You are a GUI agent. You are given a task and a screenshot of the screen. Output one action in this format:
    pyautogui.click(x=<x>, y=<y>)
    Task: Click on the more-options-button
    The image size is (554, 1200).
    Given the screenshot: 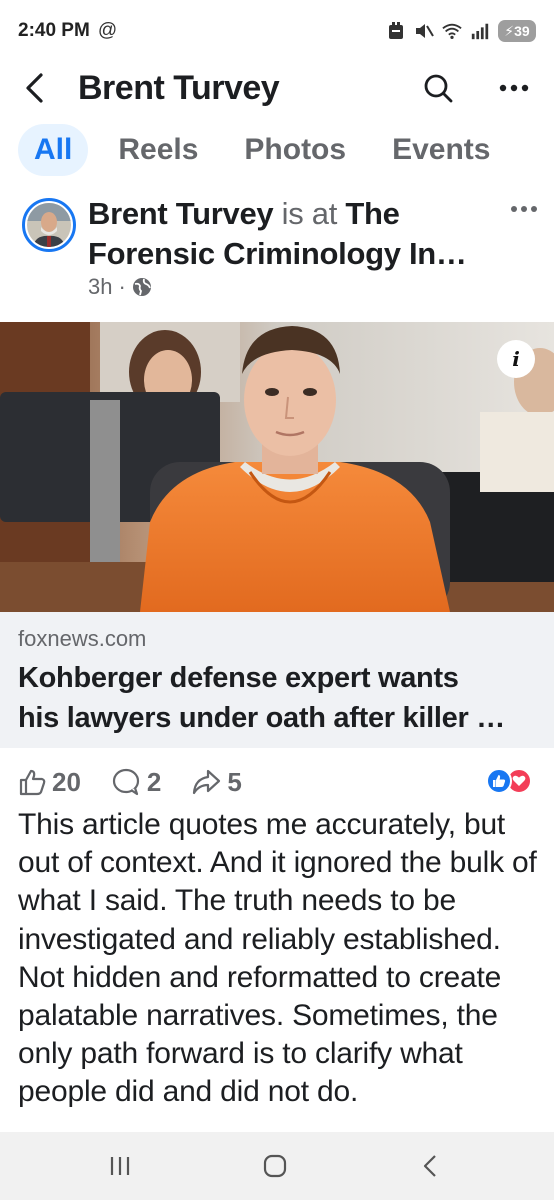 What is the action you would take?
    pyautogui.click(x=514, y=88)
    